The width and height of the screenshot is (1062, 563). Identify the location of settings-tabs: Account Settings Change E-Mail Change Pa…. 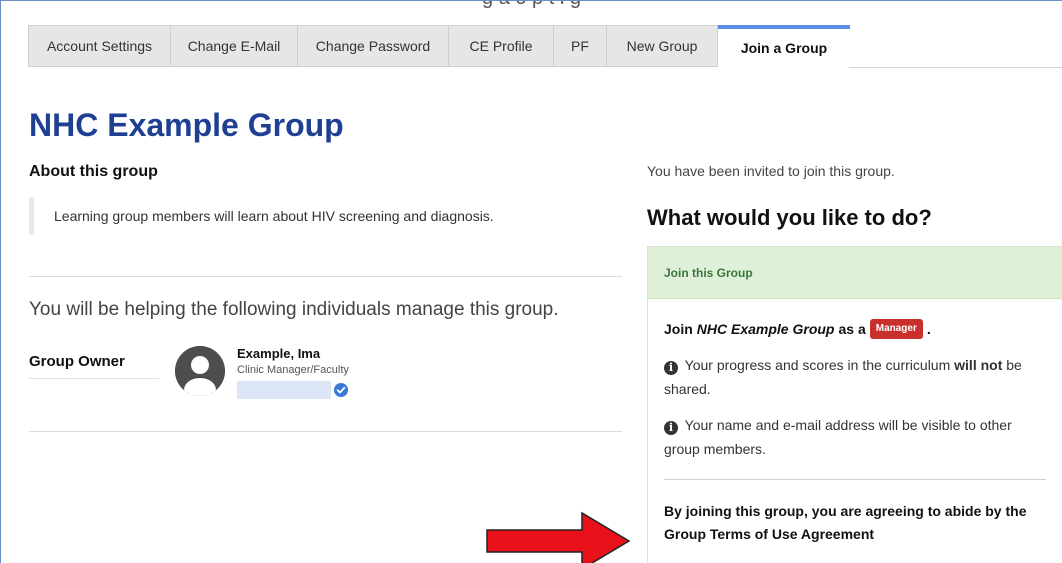
(439, 46).